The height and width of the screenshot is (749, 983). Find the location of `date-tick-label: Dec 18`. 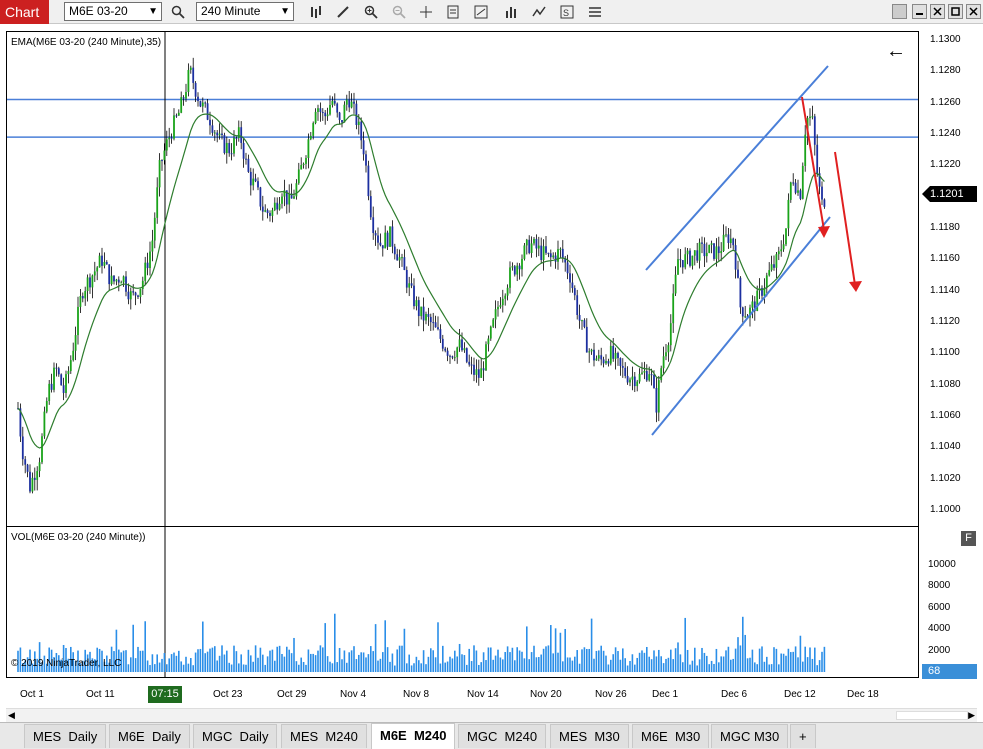

date-tick-label: Dec 18 is located at coordinates (863, 694).